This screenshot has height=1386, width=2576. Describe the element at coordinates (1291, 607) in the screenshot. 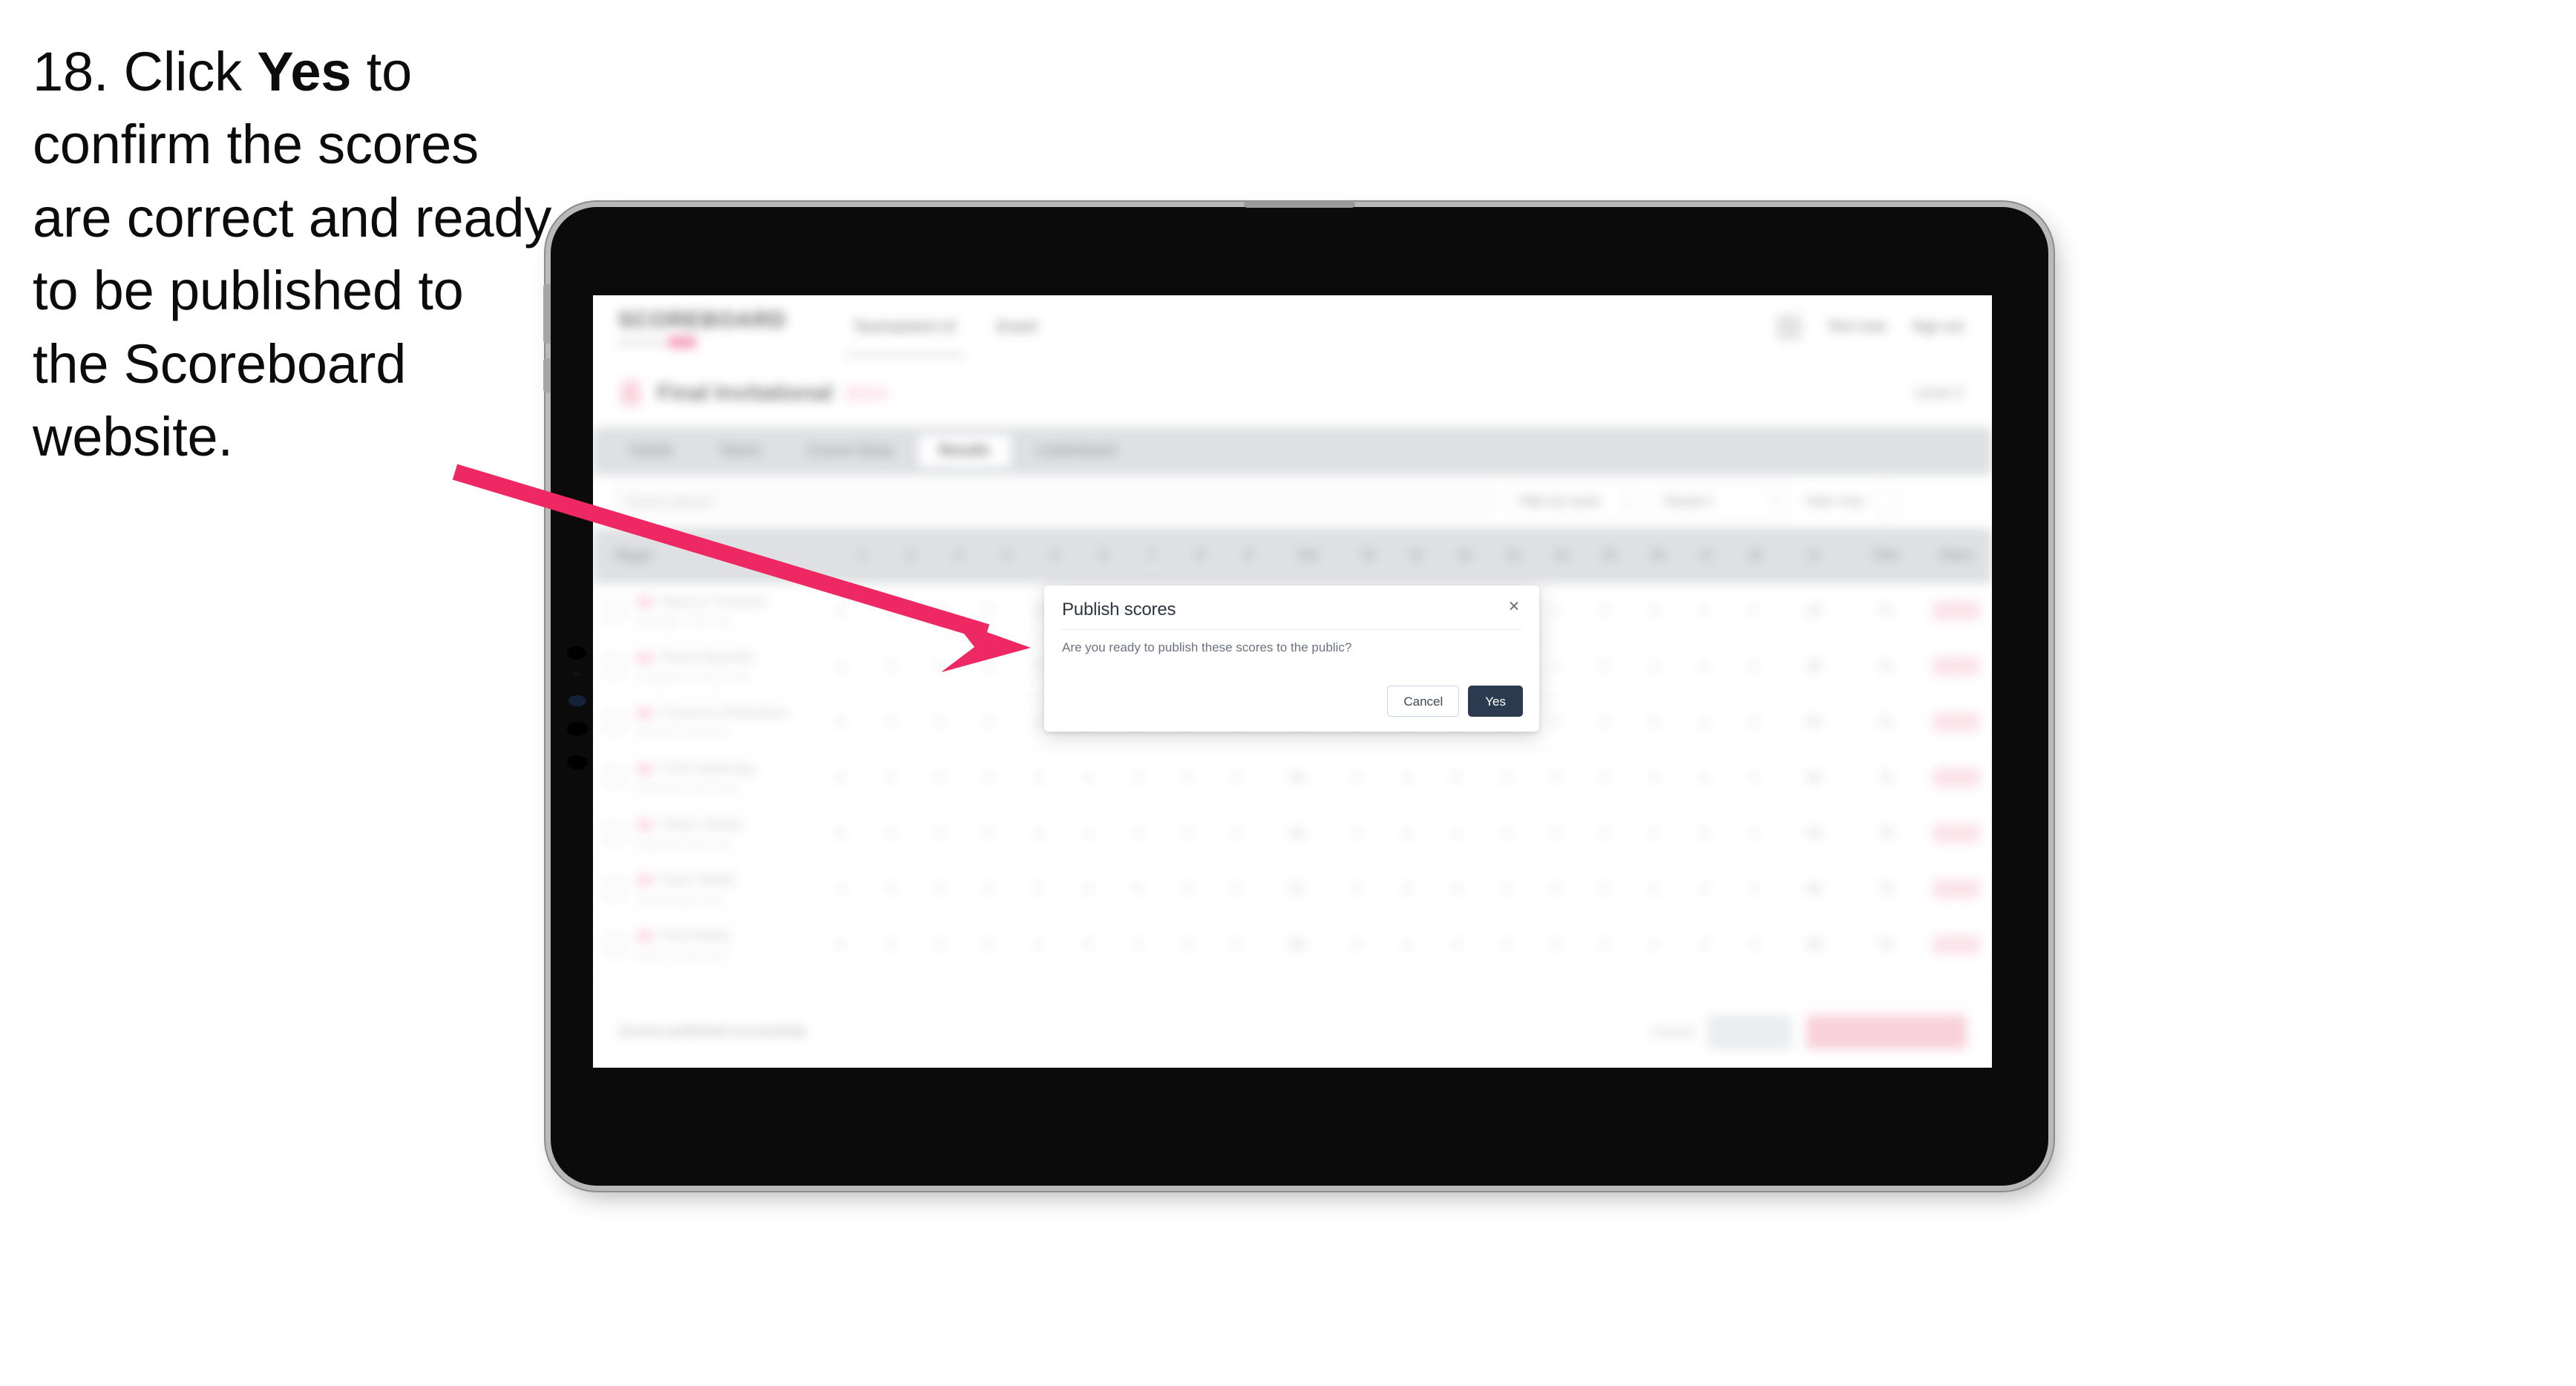

I see `dialog-header: Publish scores ×` at that location.